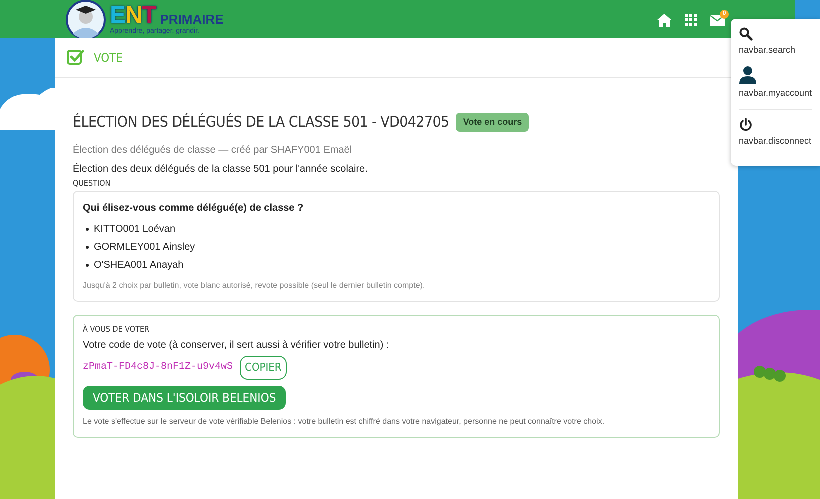  Describe the element at coordinates (192, 19) in the screenshot. I see `logo-name: PRIMAIRE` at that location.